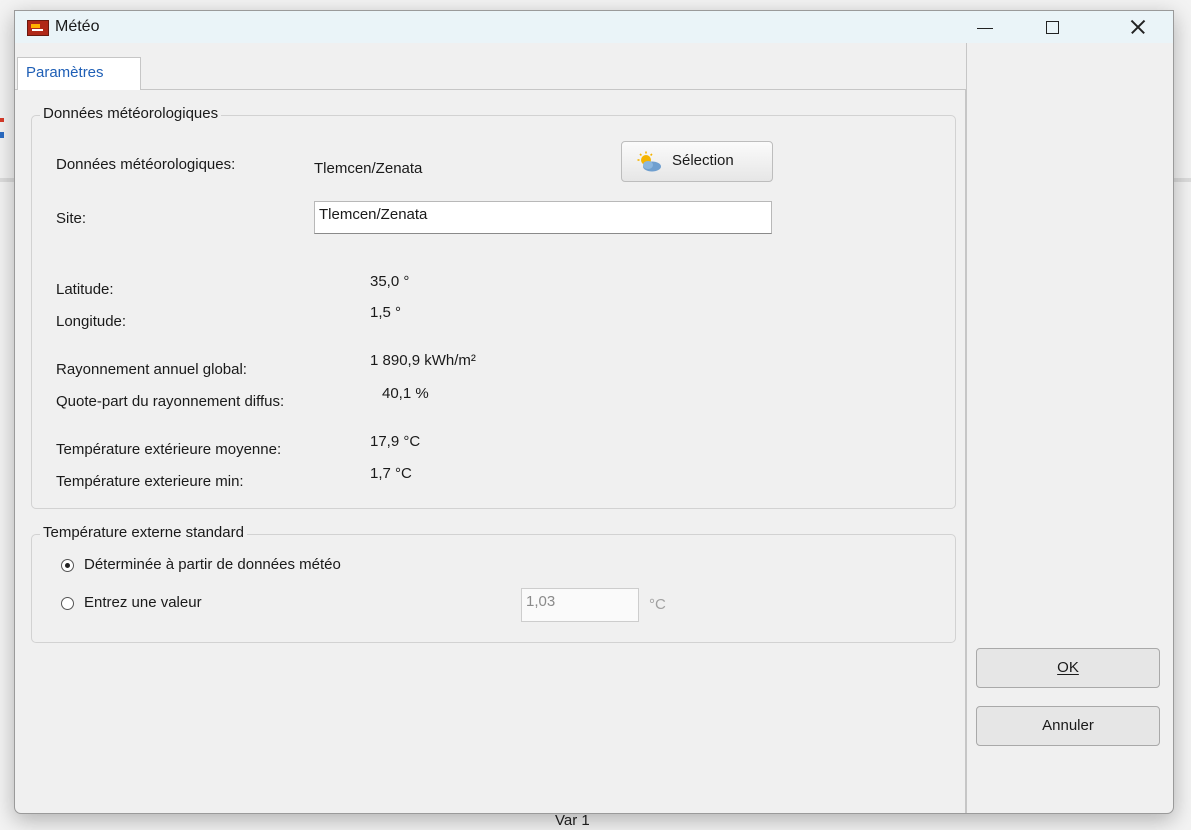 The width and height of the screenshot is (1191, 830). I want to click on avg-temperature-label: Température extérieure moyenne:, so click(169, 449).